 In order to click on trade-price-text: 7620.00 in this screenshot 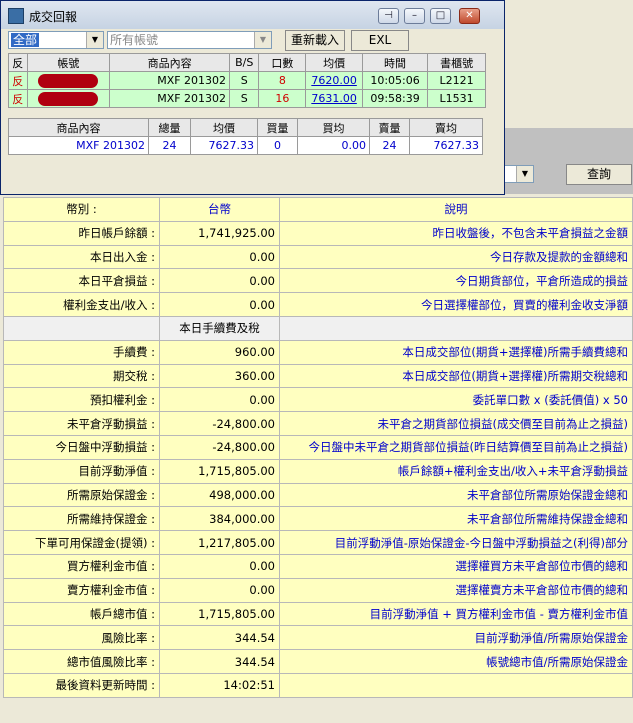, I will do `click(334, 80)`.